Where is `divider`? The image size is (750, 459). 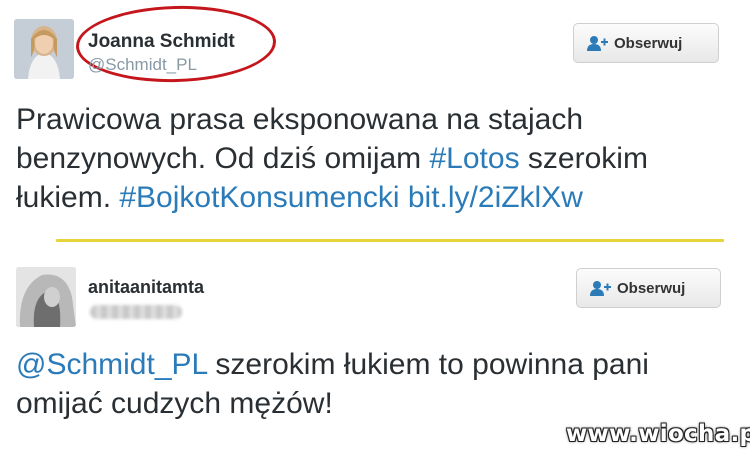
divider is located at coordinates (390, 240).